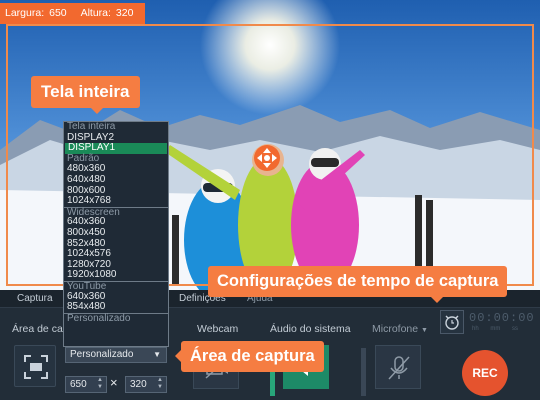 Image resolution: width=540 pixels, height=400 pixels. Describe the element at coordinates (116, 180) in the screenshot. I see `dropdown-option: 640x480` at that location.